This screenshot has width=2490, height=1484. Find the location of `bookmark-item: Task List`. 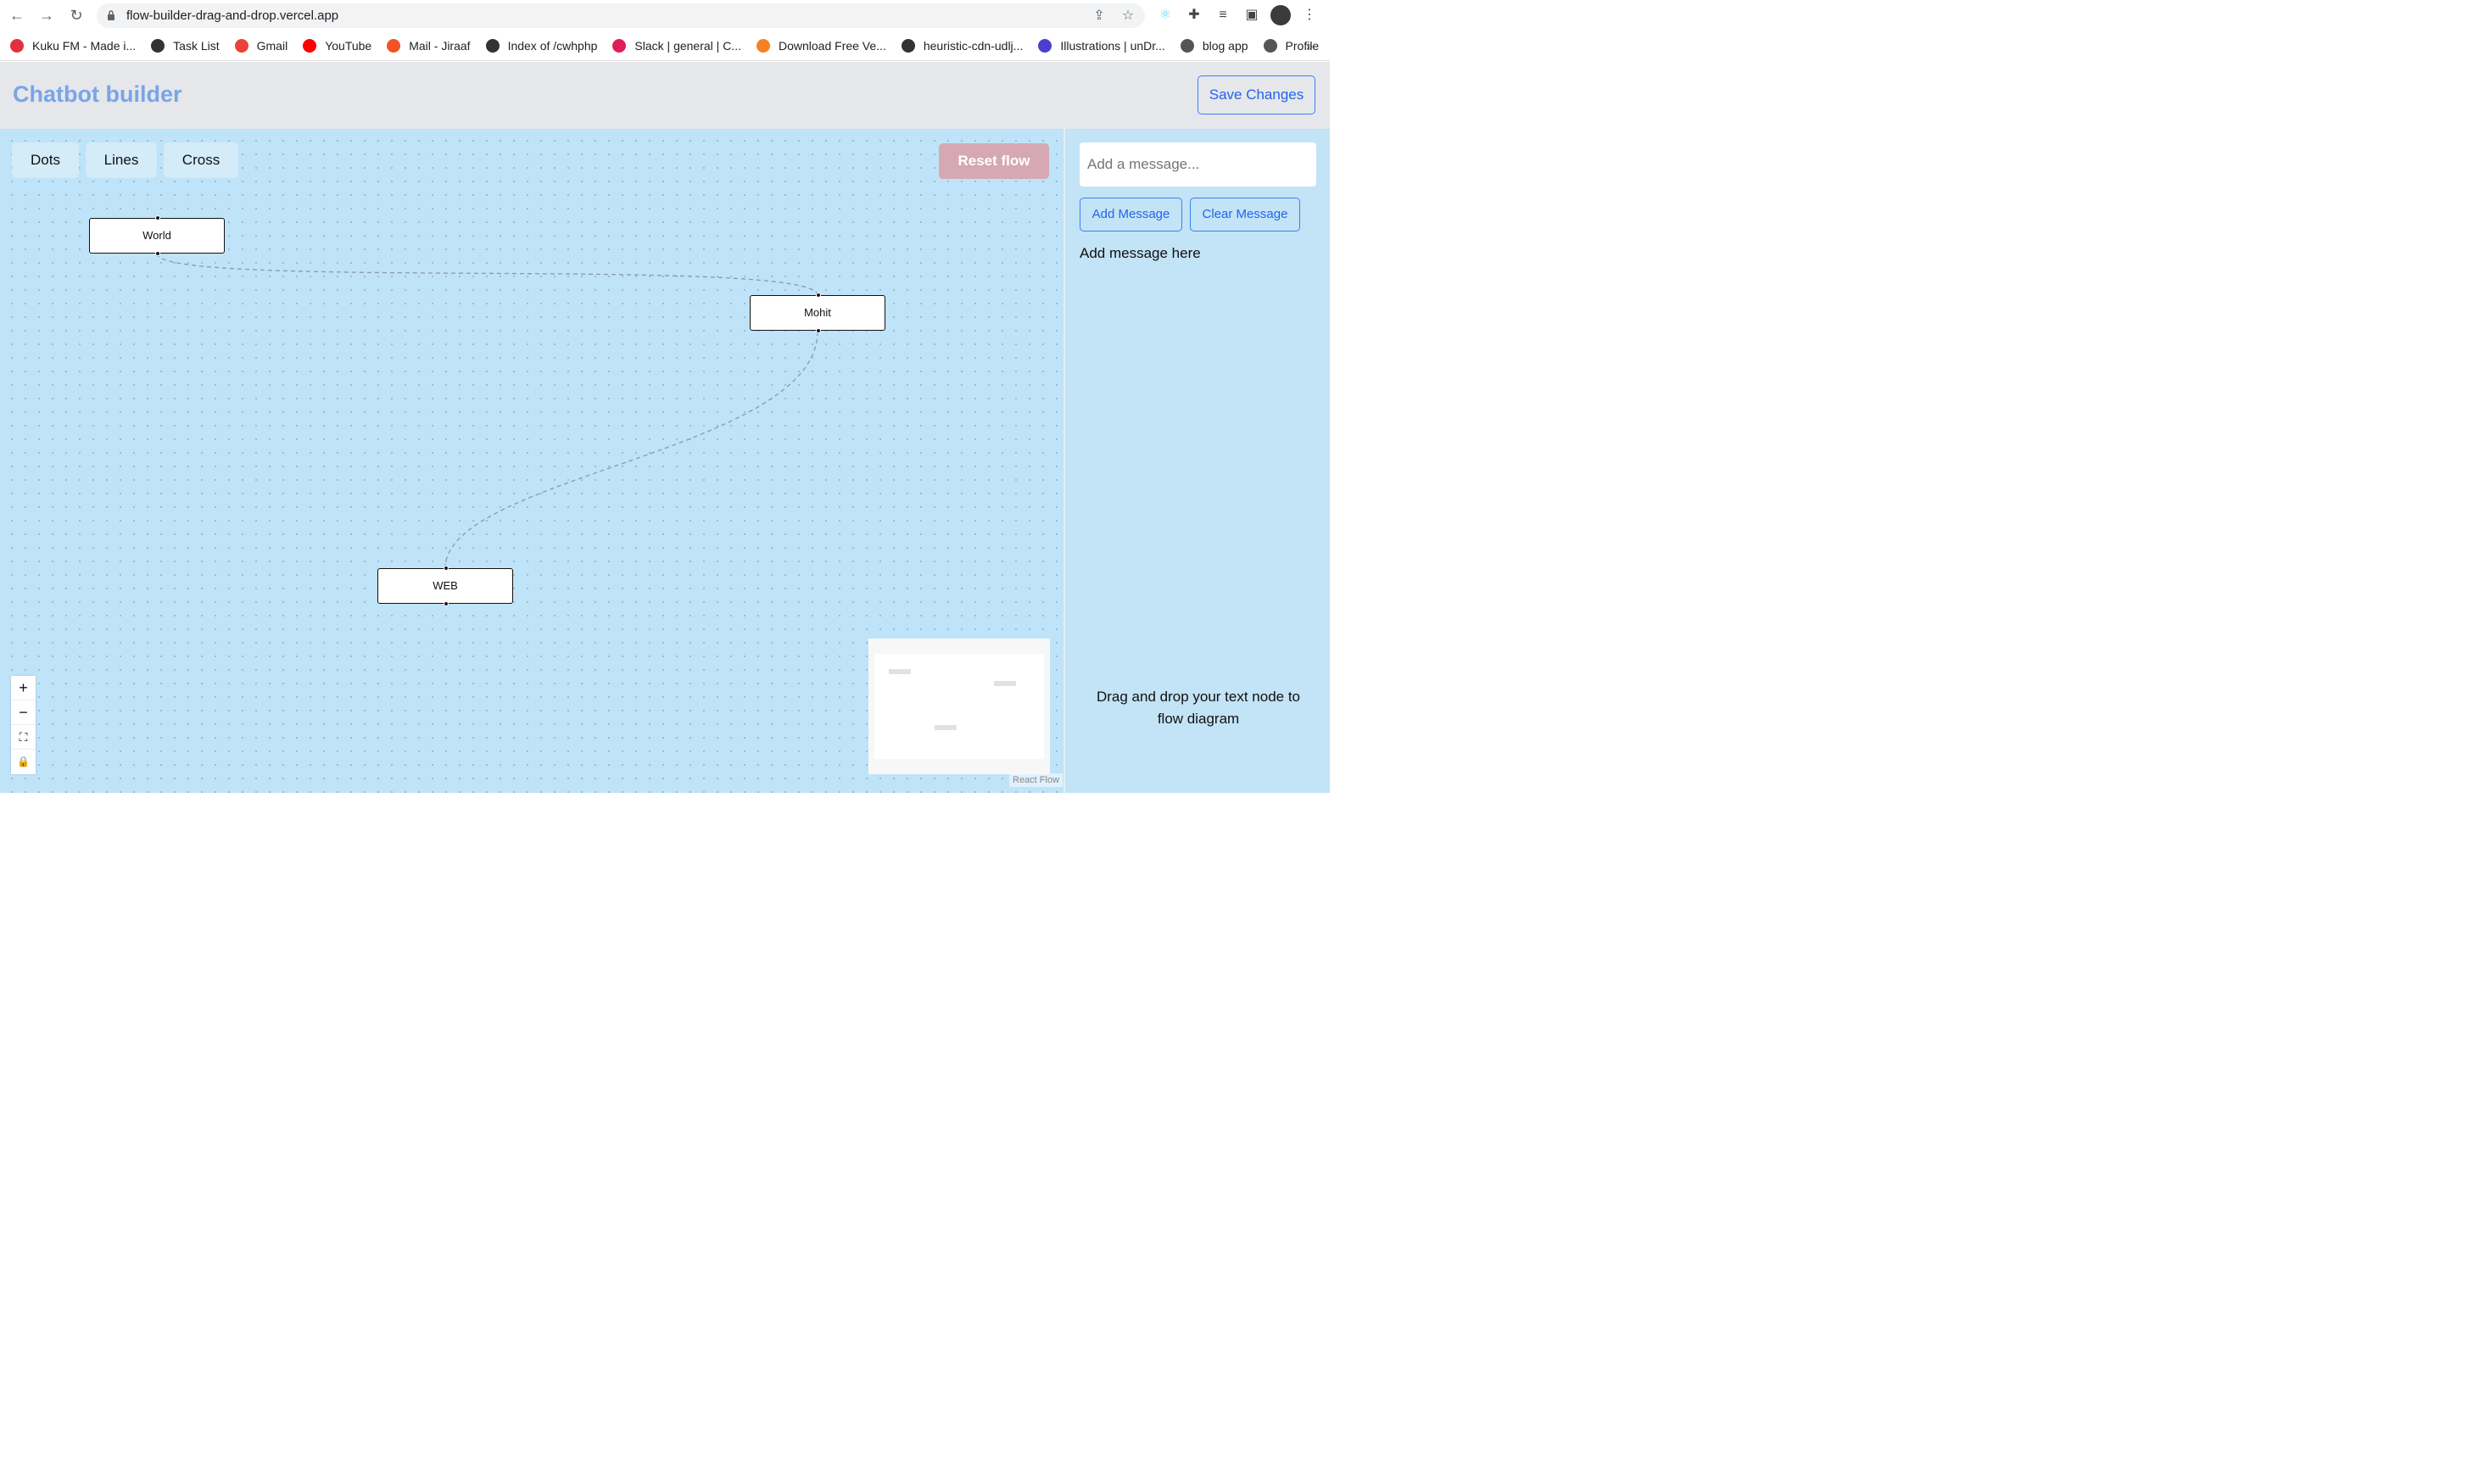

bookmark-item: Task List is located at coordinates (185, 45).